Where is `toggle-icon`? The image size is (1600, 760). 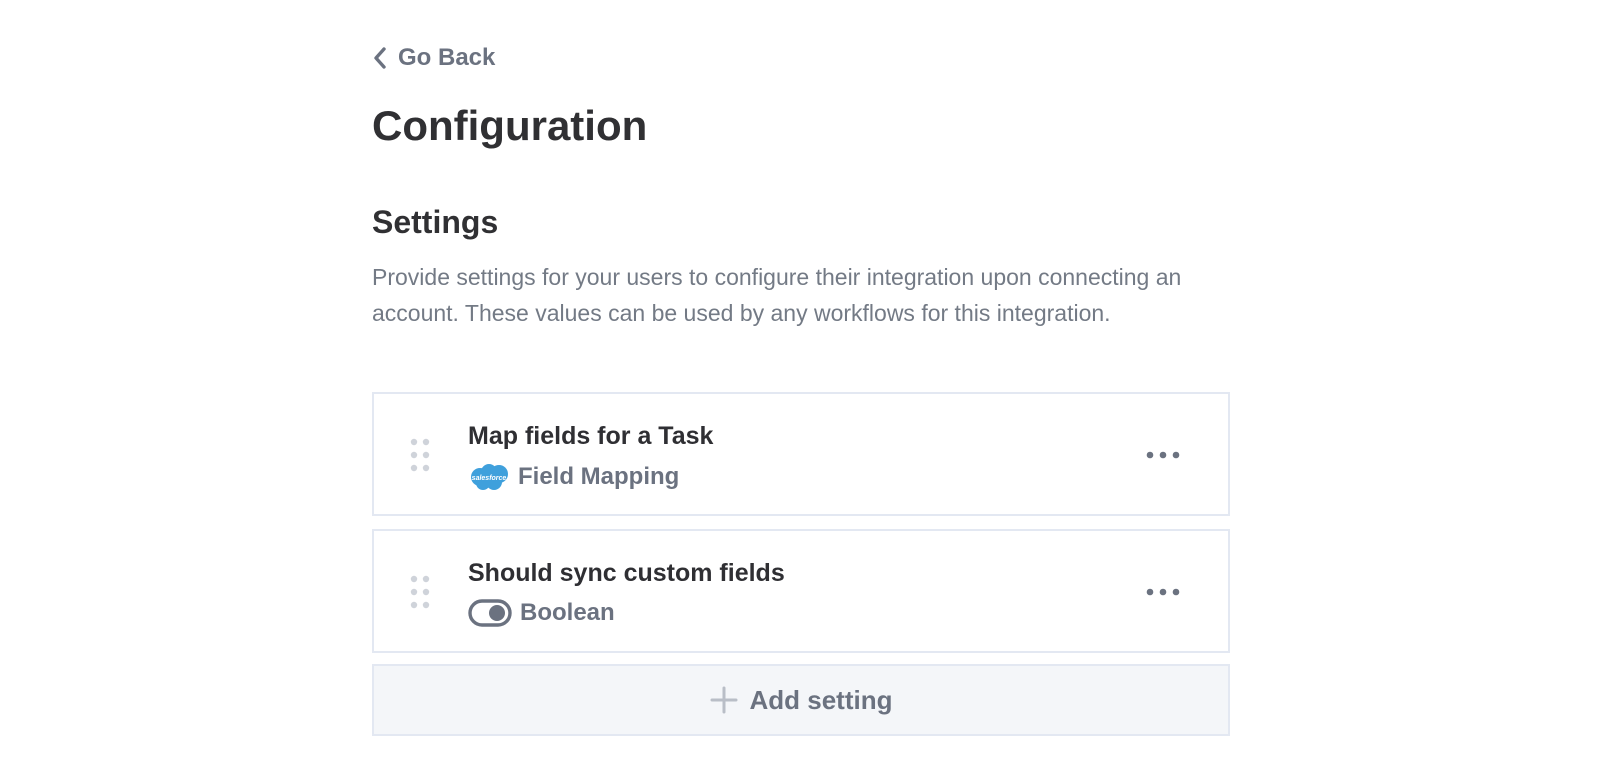 toggle-icon is located at coordinates (490, 613).